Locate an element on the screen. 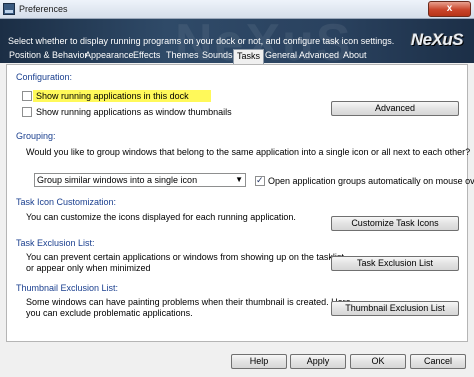  tab-general: General is located at coordinates (281, 56).